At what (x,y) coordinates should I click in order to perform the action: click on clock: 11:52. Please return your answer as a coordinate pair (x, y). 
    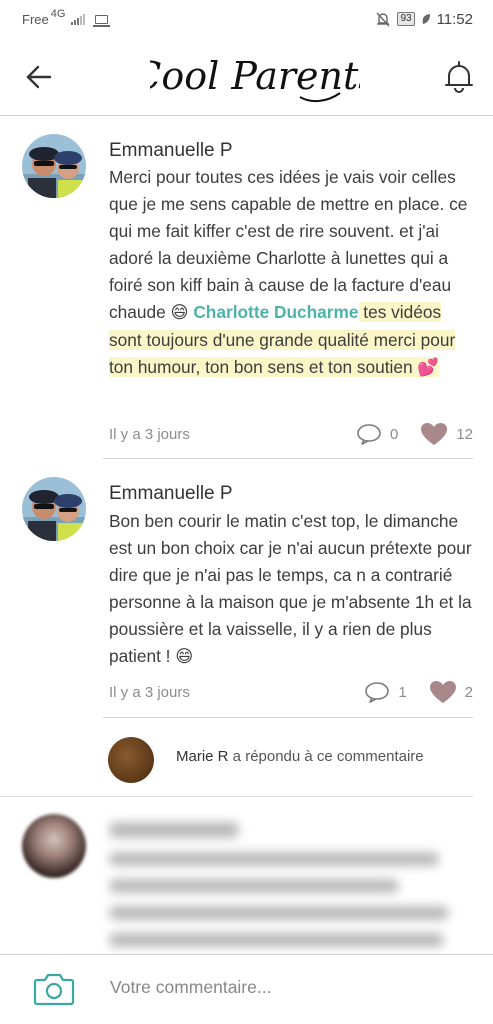
    Looking at the image, I should click on (454, 19).